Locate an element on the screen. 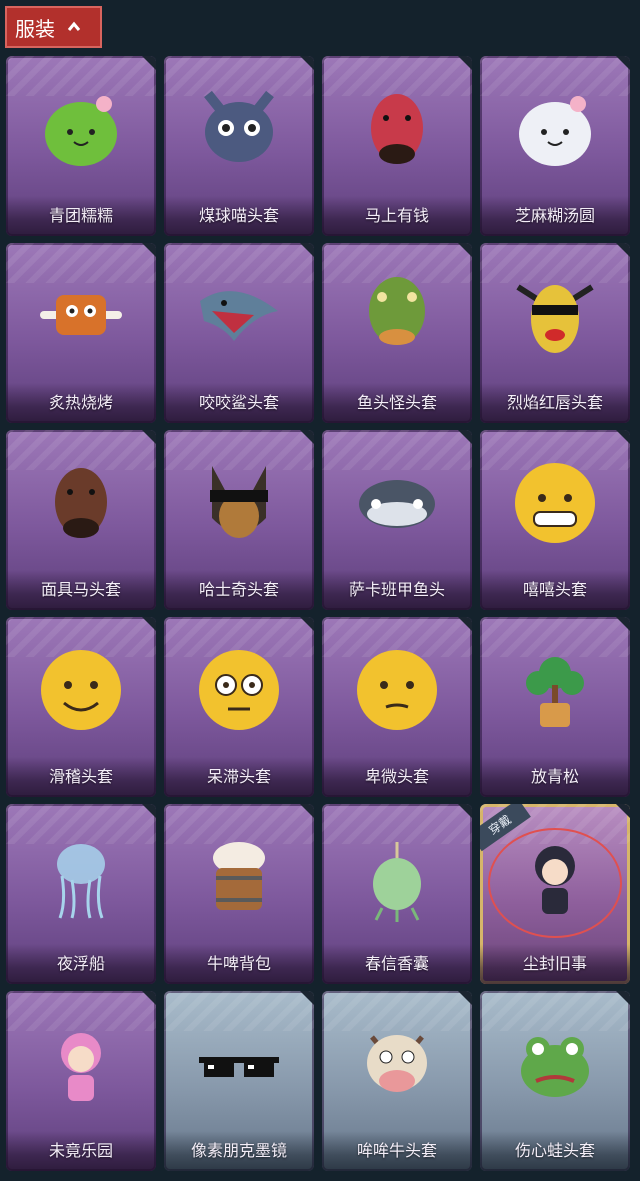  costume-card: 春信香囊 is located at coordinates (397, 894).